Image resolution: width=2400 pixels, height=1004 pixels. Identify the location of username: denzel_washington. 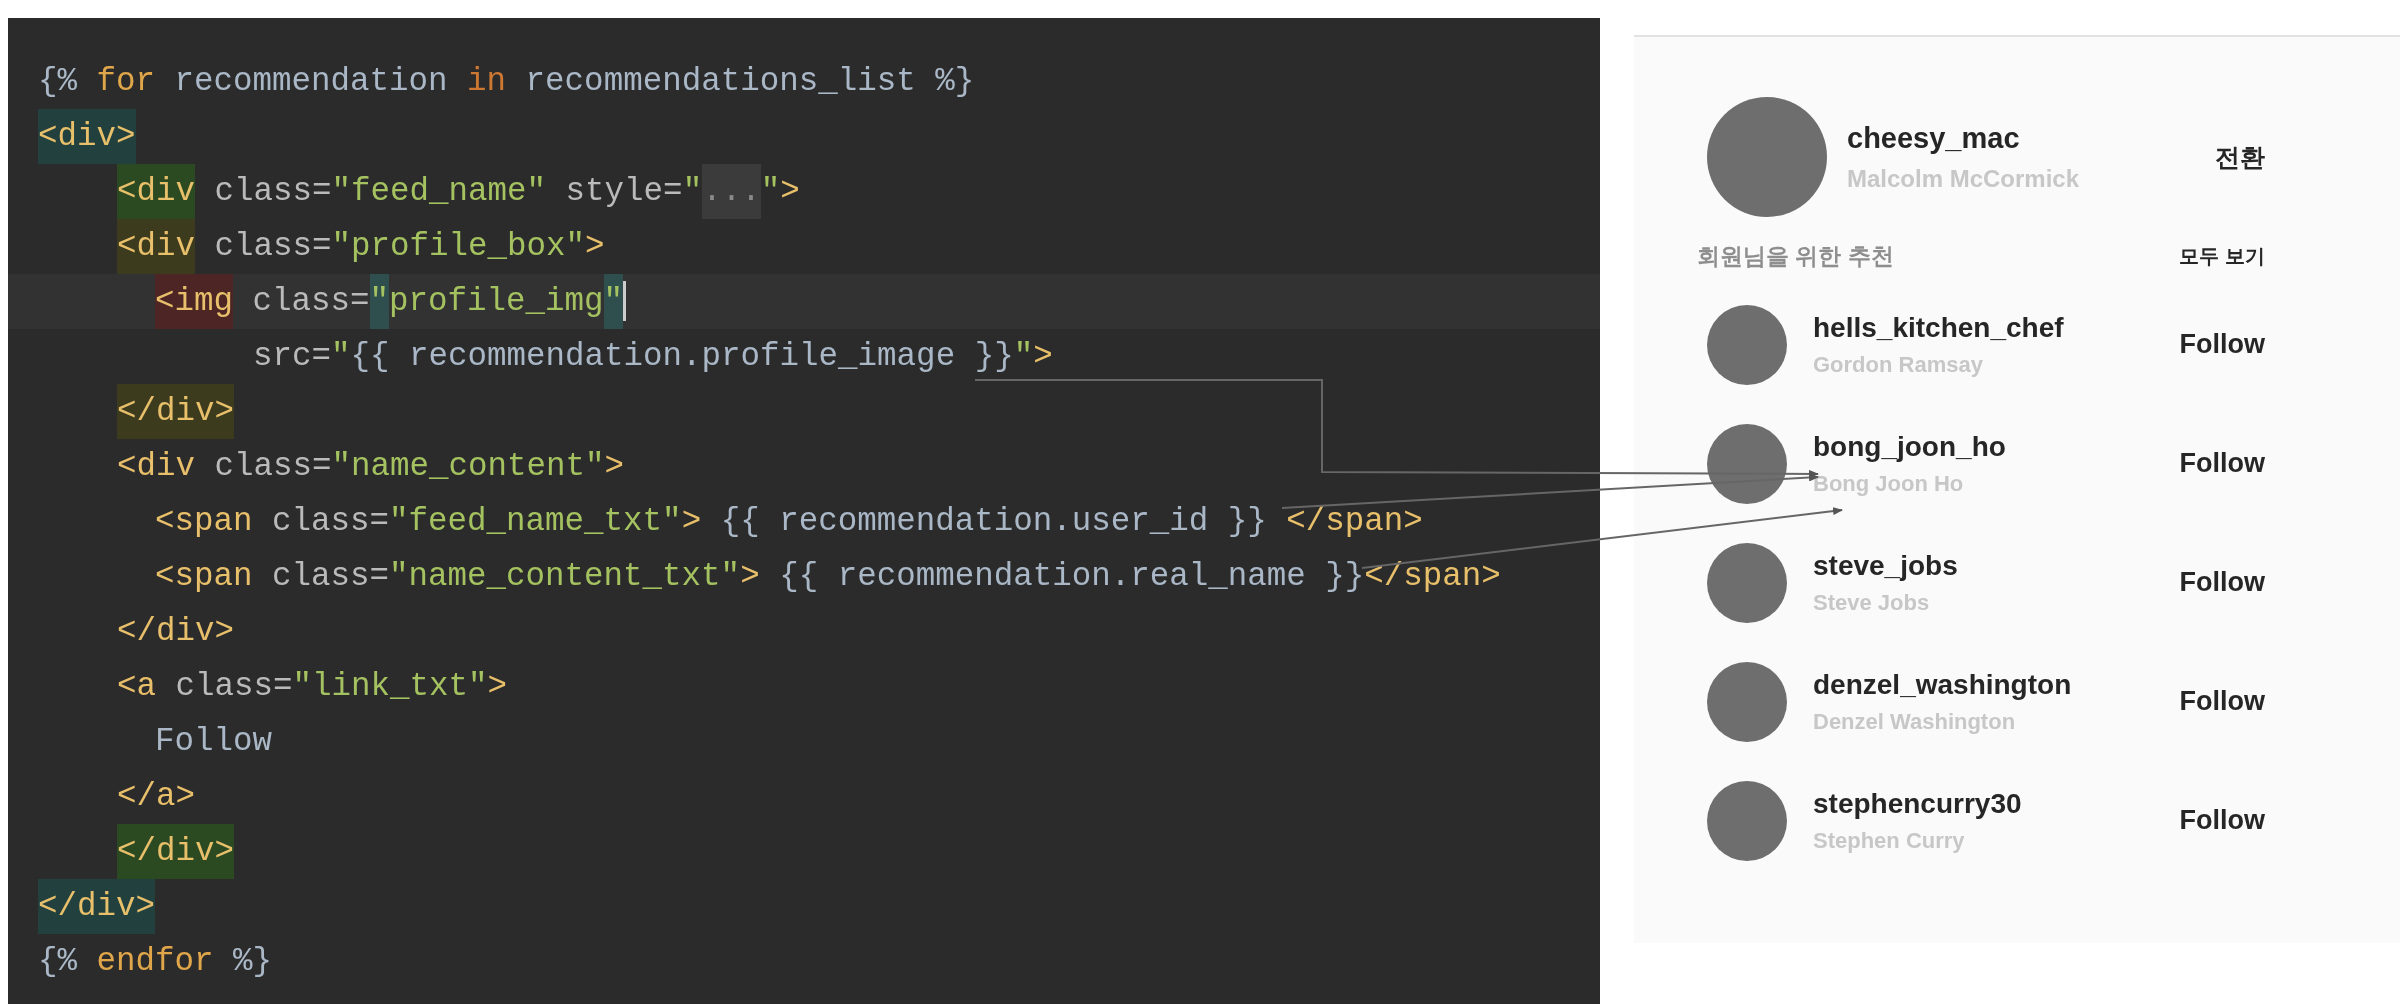
(1943, 684).